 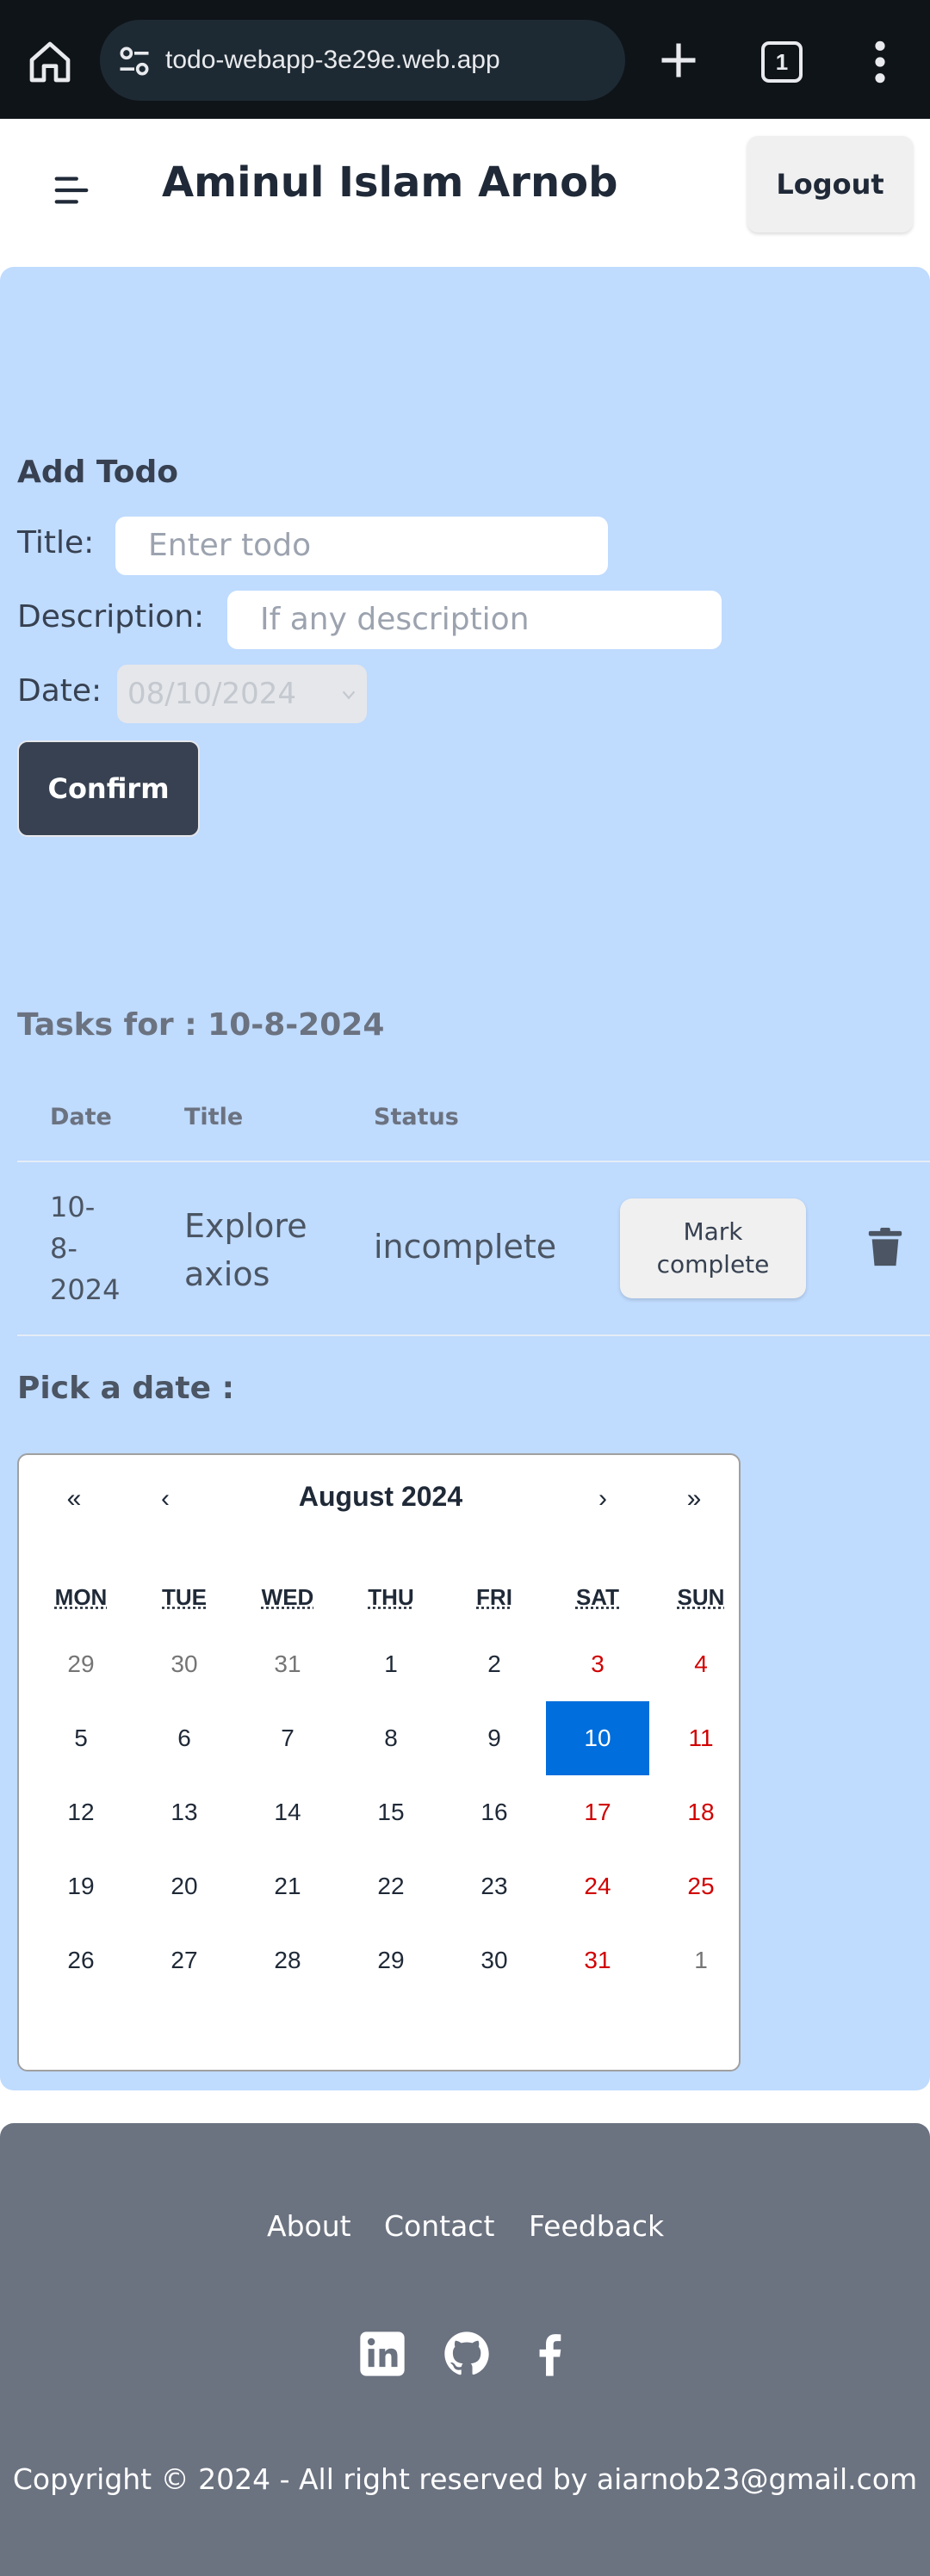 What do you see at coordinates (439, 2226) in the screenshot?
I see `footer-link-contact: Contact` at bounding box center [439, 2226].